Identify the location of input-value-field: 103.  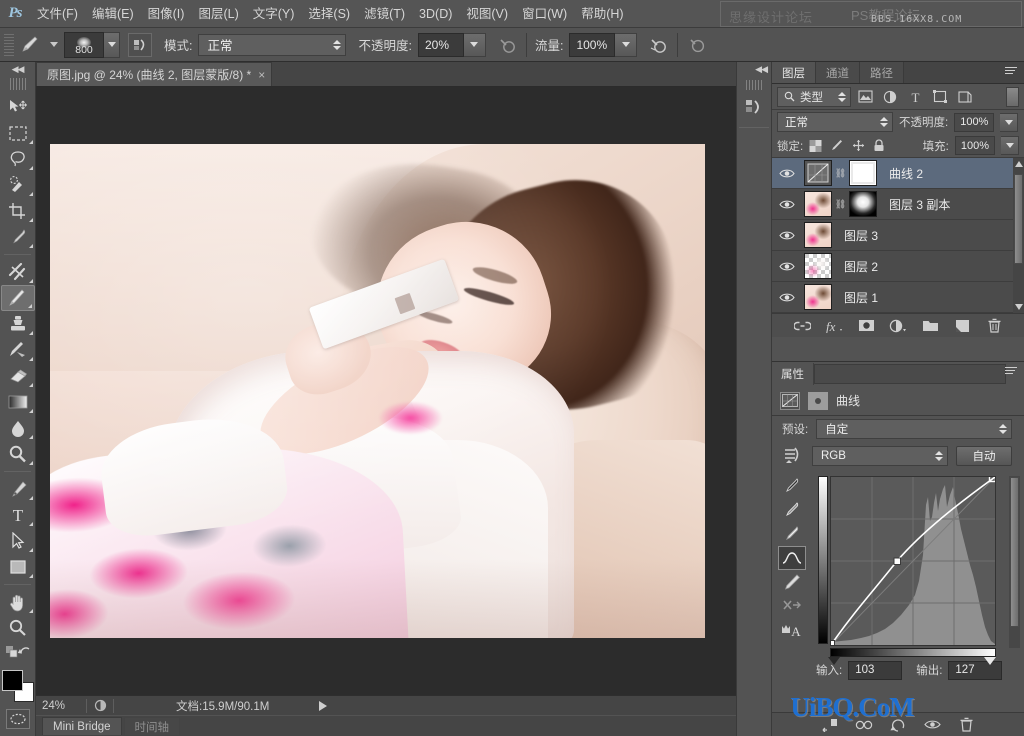
(875, 670).